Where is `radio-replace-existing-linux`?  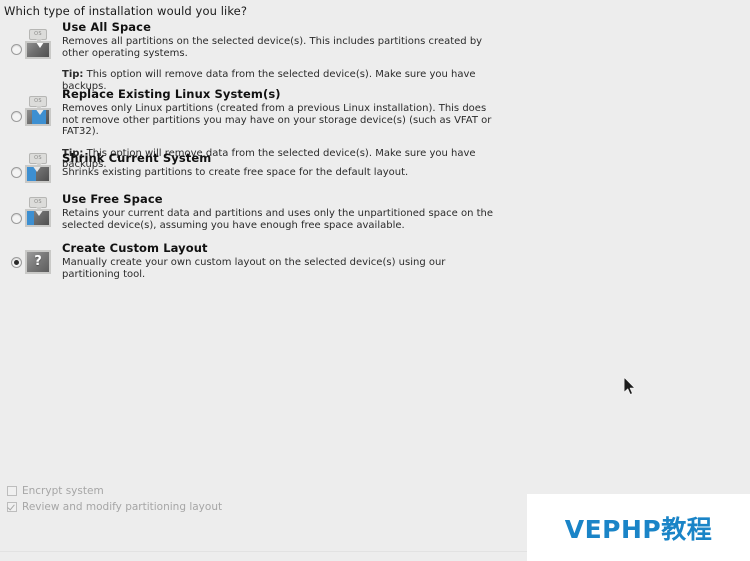 radio-replace-existing-linux is located at coordinates (16, 116).